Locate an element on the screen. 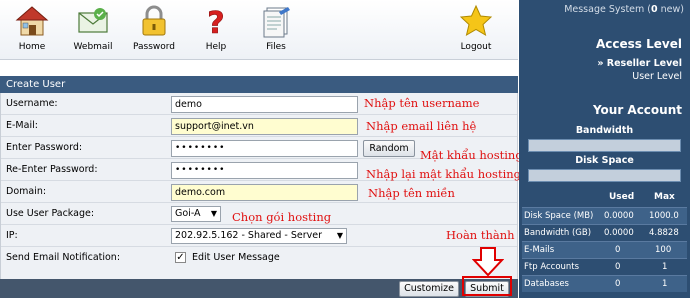  padlock-icon is located at coordinates (154, 20).